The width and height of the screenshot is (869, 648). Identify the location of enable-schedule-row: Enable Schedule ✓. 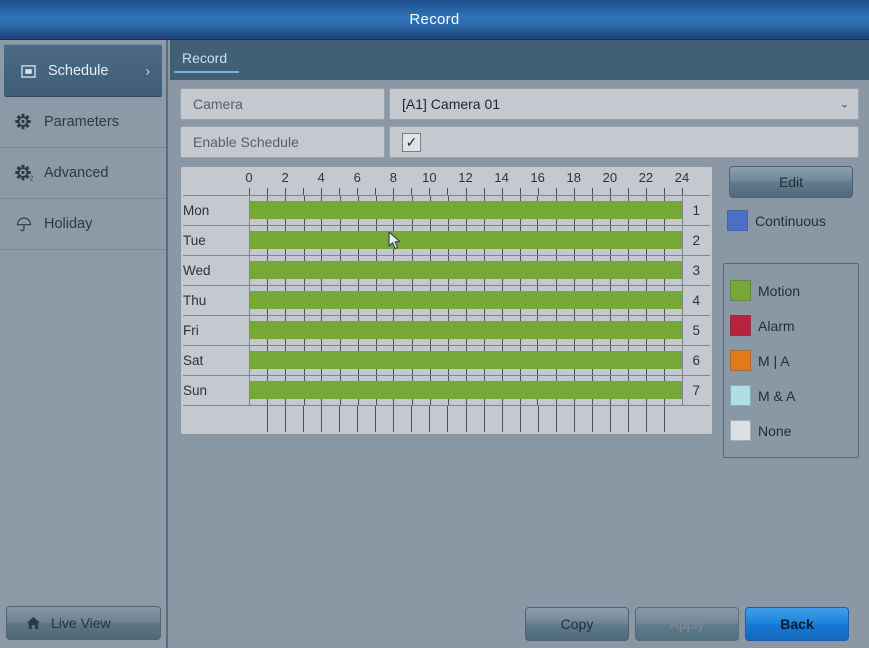
(519, 142).